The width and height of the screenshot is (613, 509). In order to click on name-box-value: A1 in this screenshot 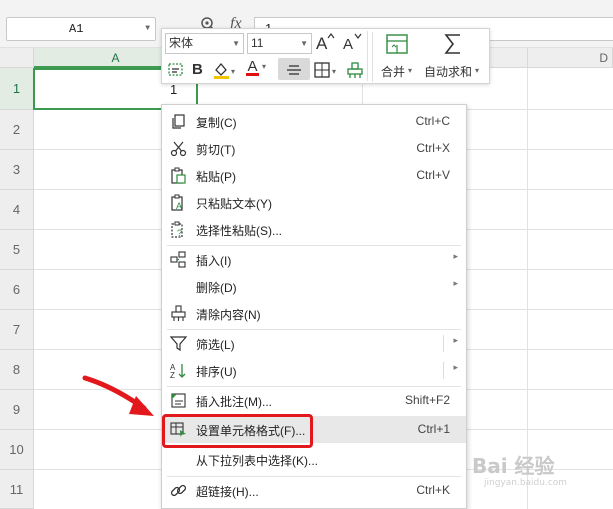, I will do `click(76, 29)`.